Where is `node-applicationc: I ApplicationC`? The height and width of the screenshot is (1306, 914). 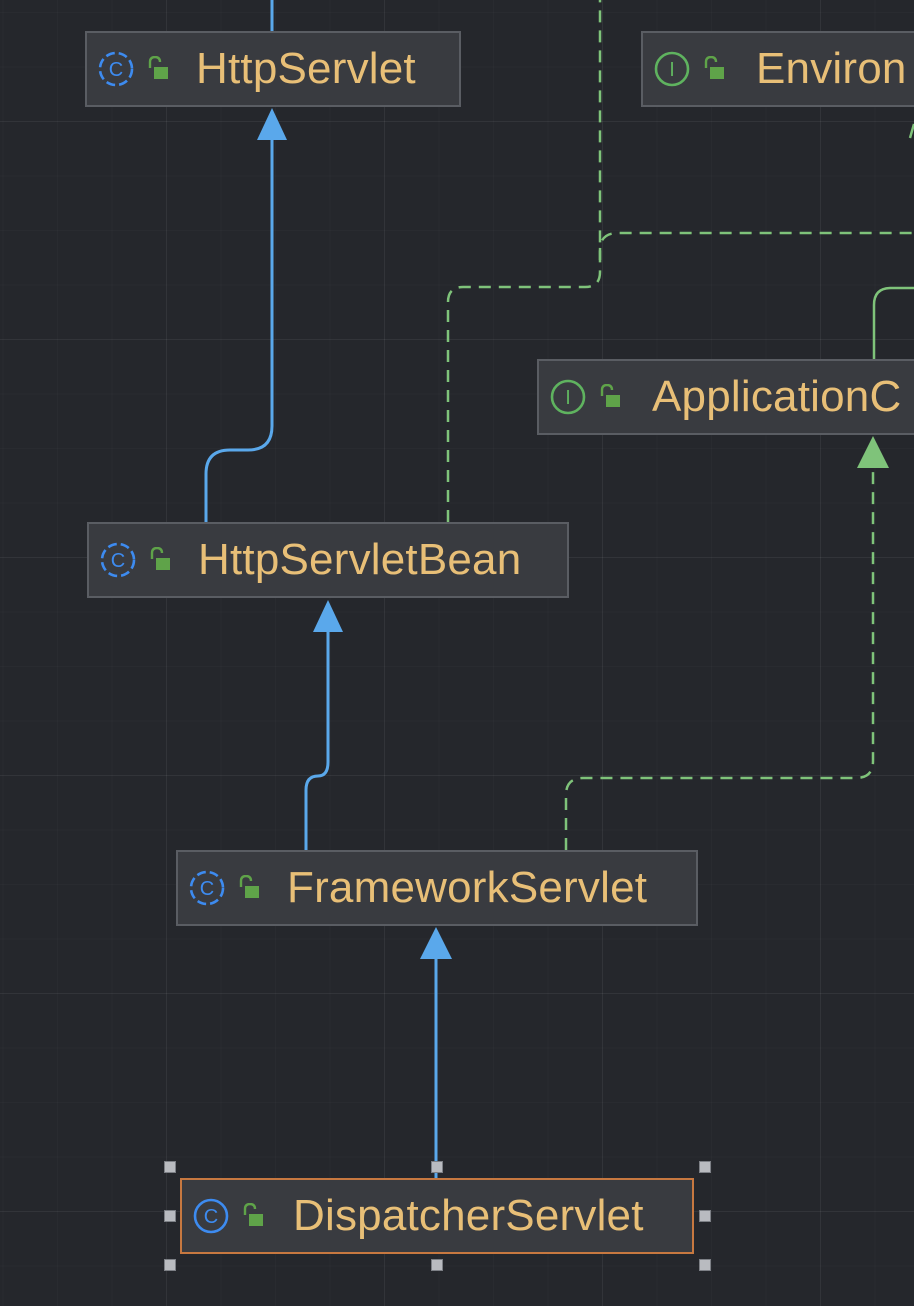
node-applicationc: I ApplicationC is located at coordinates (725, 397).